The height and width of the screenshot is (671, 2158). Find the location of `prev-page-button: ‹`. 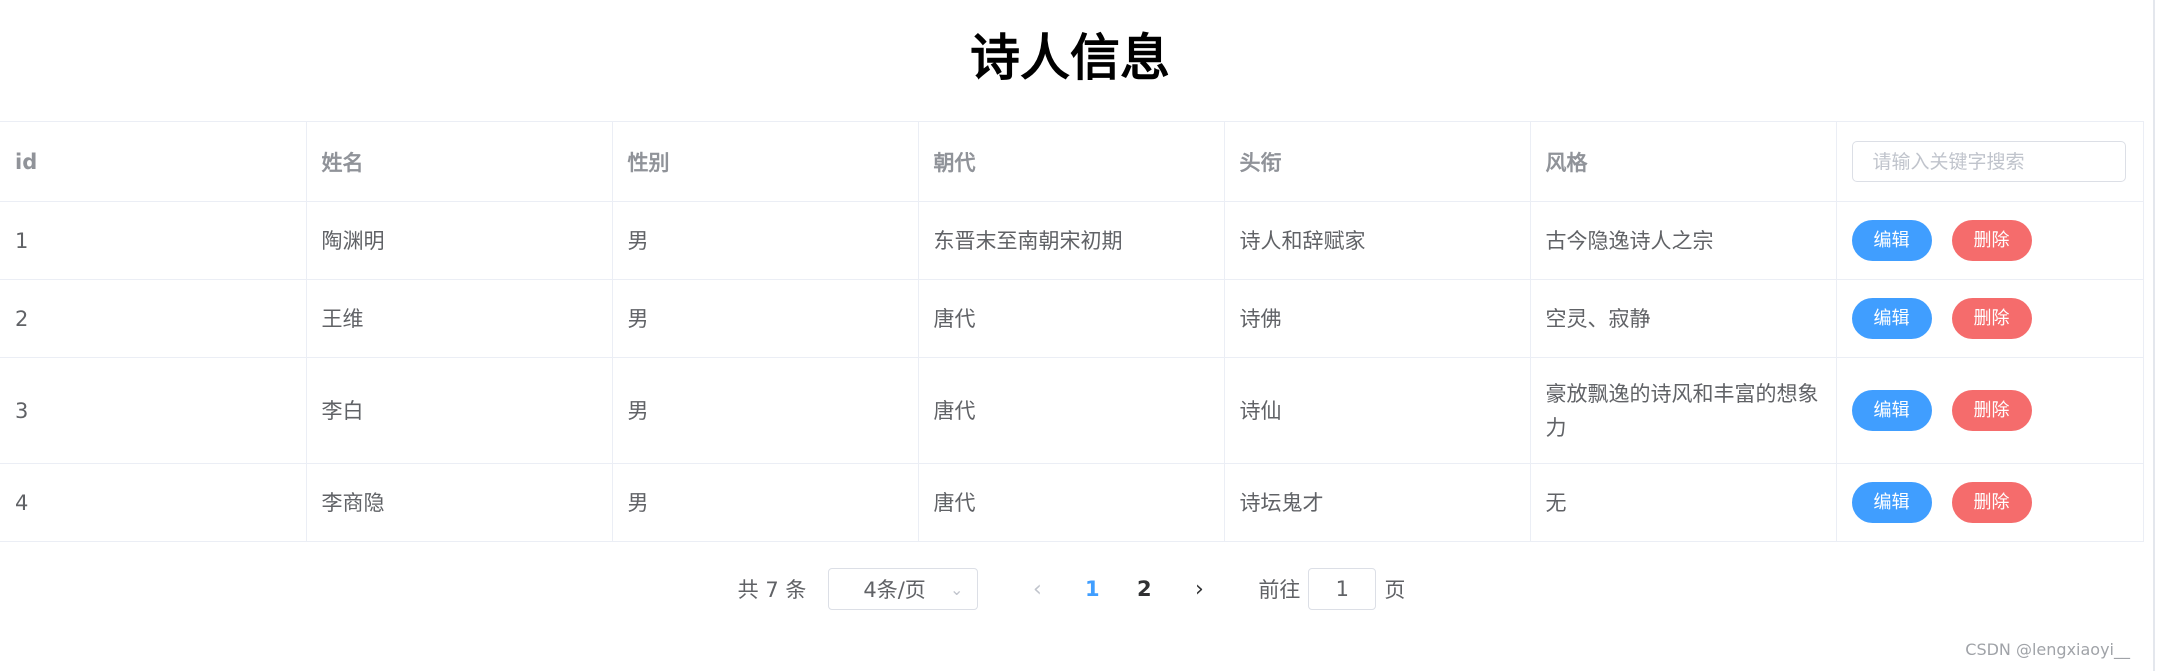

prev-page-button: ‹ is located at coordinates (1037, 589).